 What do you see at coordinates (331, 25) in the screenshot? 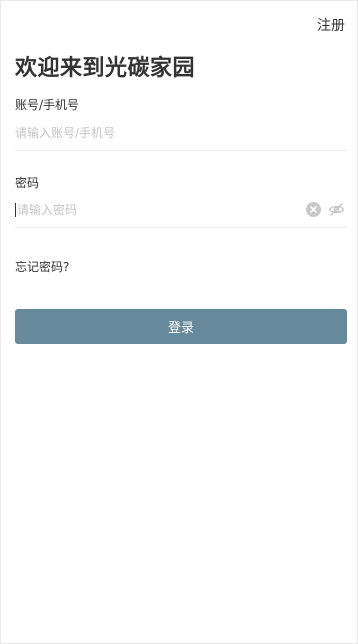
I see `register-link: 注册` at bounding box center [331, 25].